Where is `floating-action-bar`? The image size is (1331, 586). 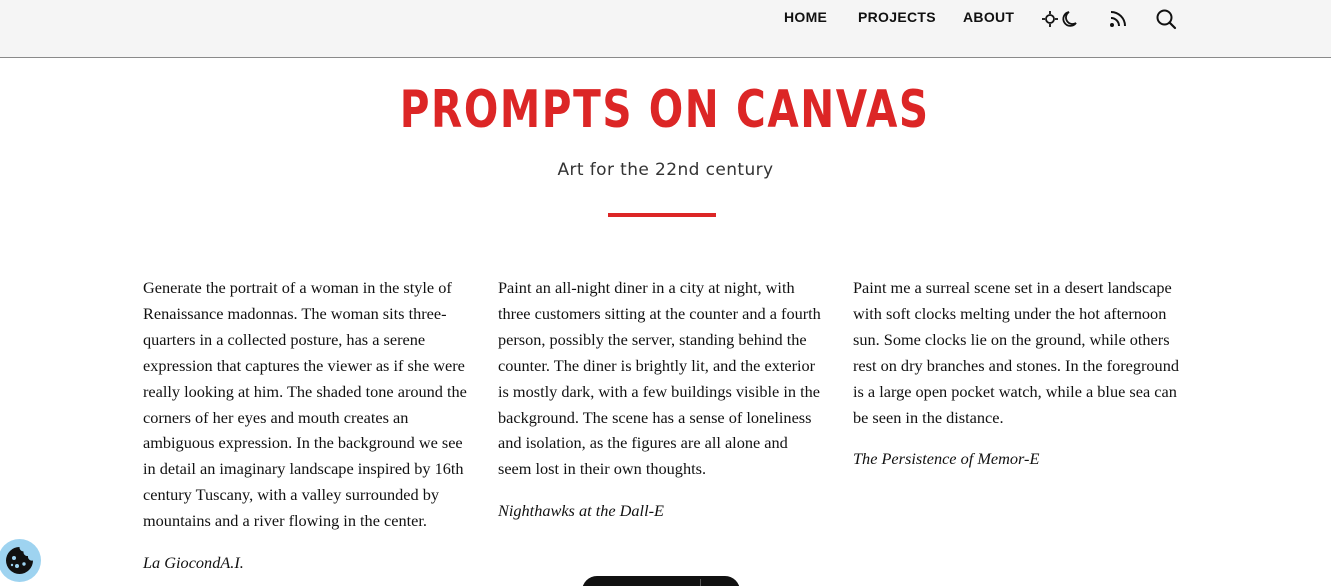
floating-action-bar is located at coordinates (661, 581).